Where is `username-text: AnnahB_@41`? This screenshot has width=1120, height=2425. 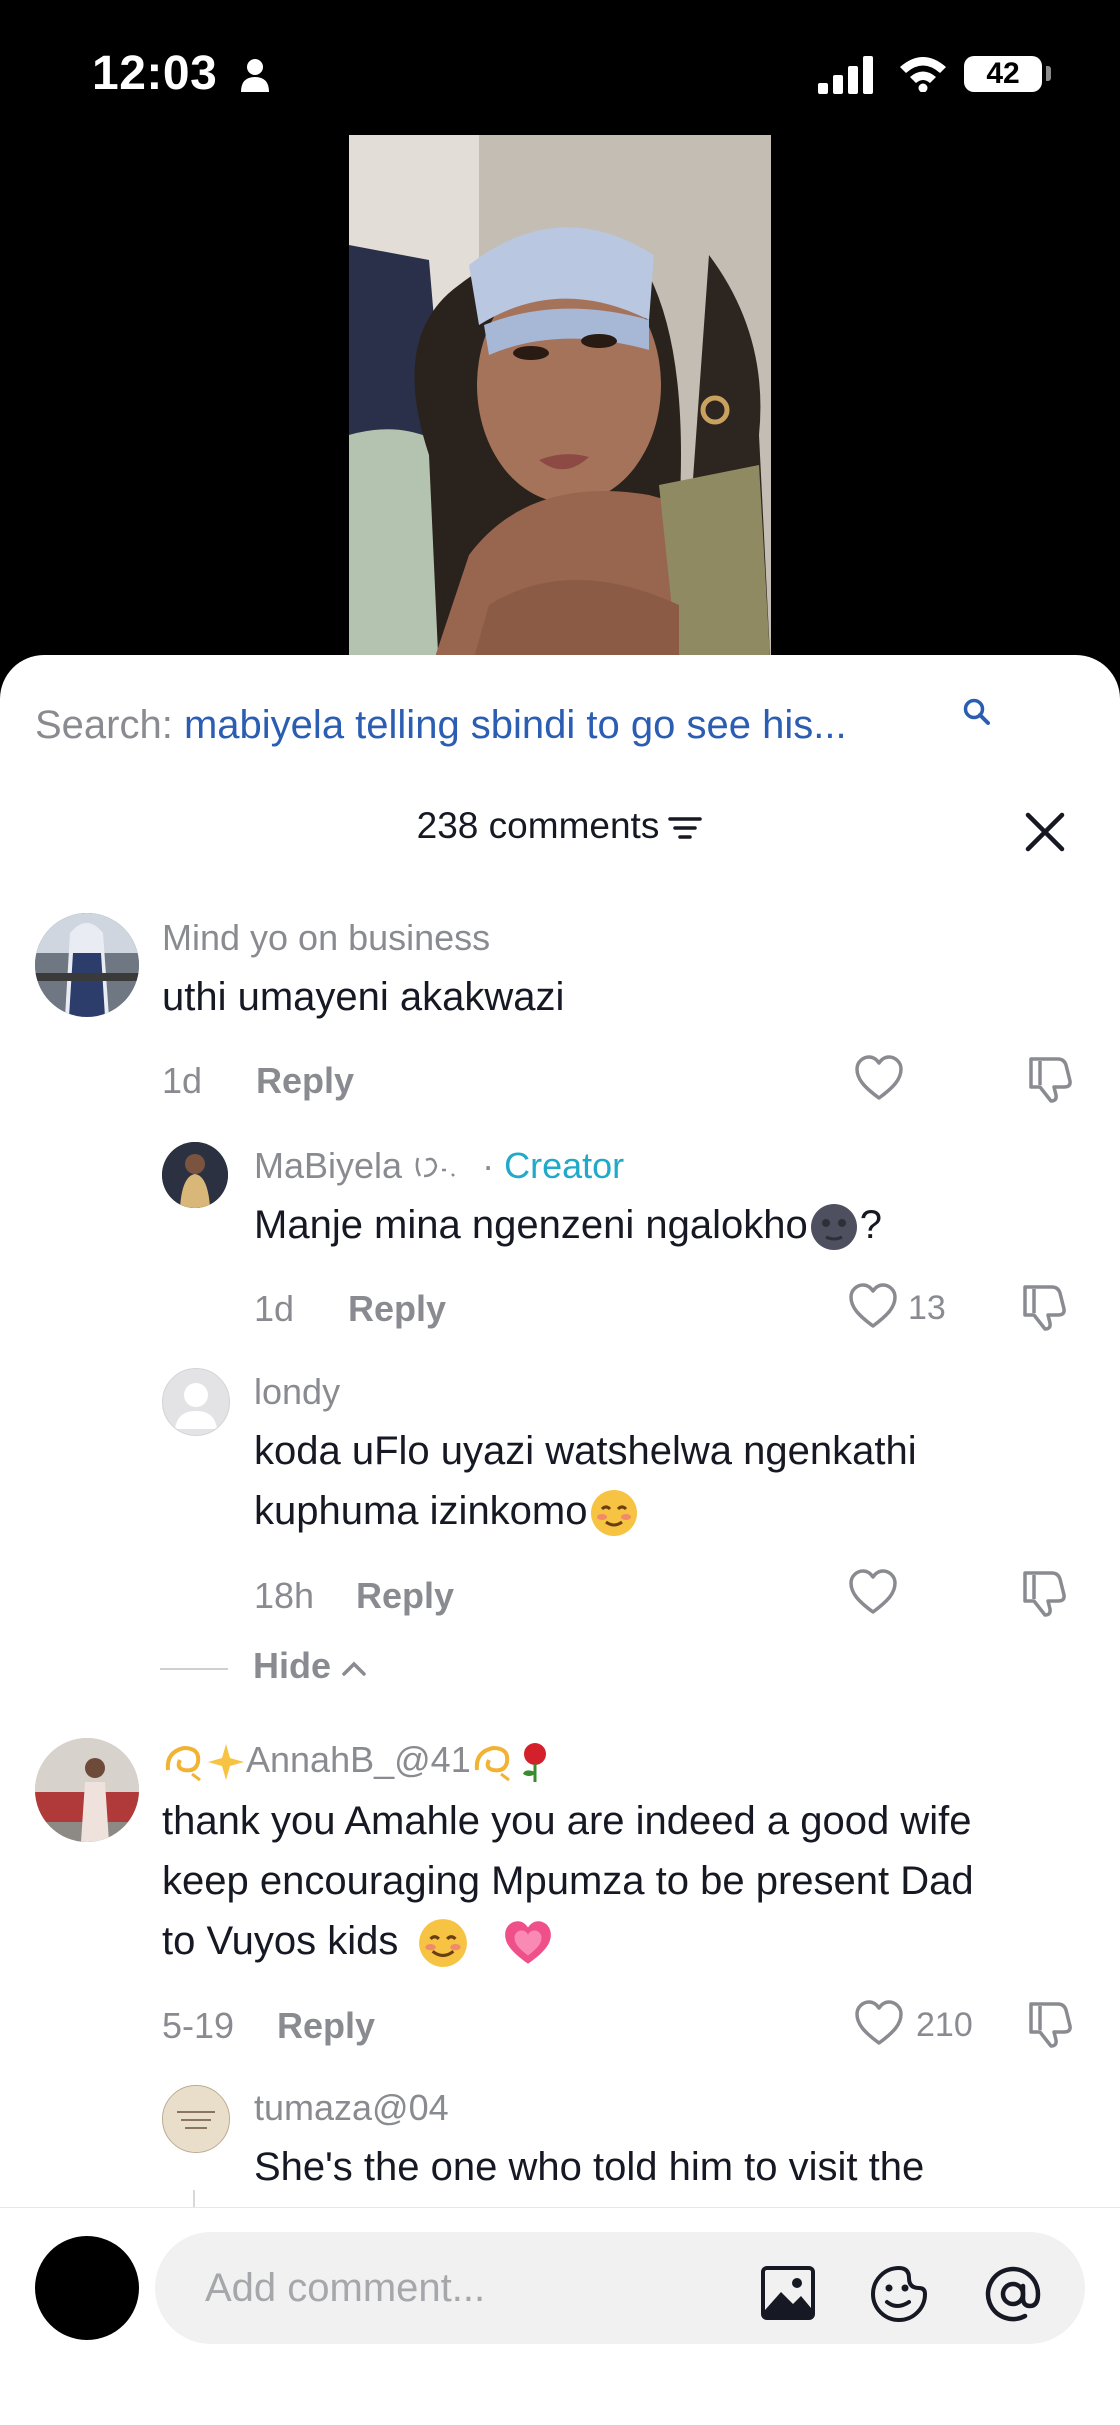 username-text: AnnahB_@41 is located at coordinates (358, 1759).